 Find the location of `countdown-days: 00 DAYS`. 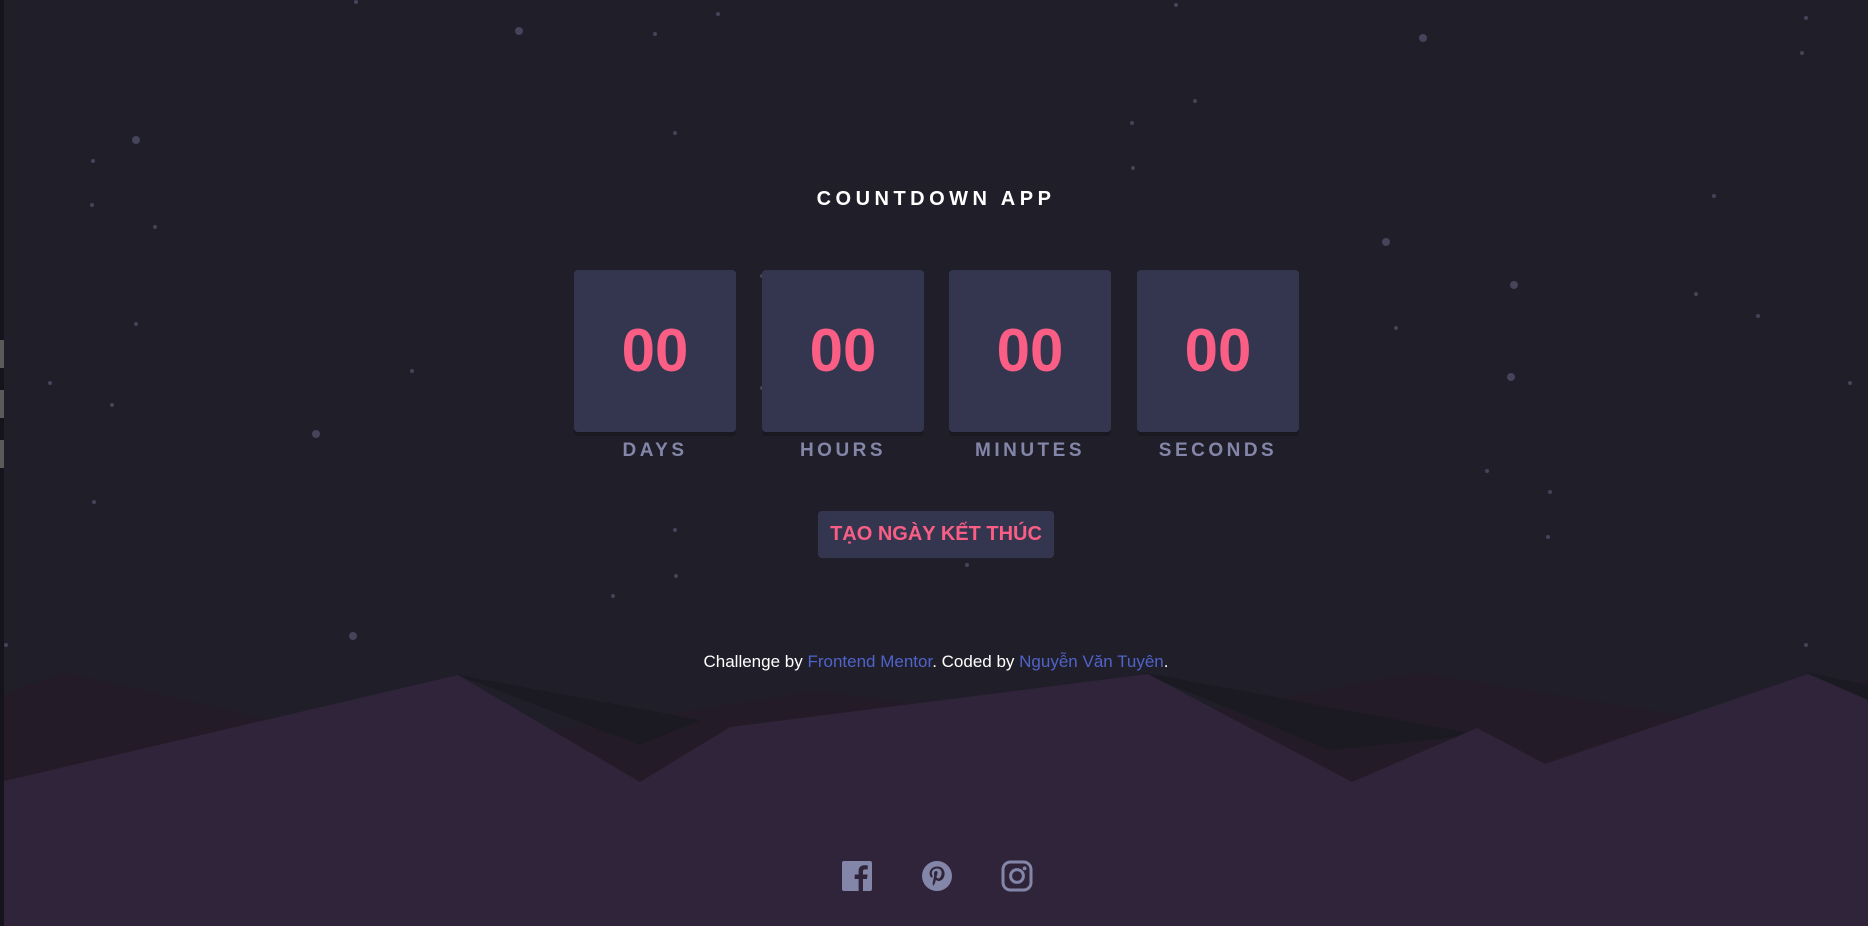

countdown-days: 00 DAYS is located at coordinates (655, 366).